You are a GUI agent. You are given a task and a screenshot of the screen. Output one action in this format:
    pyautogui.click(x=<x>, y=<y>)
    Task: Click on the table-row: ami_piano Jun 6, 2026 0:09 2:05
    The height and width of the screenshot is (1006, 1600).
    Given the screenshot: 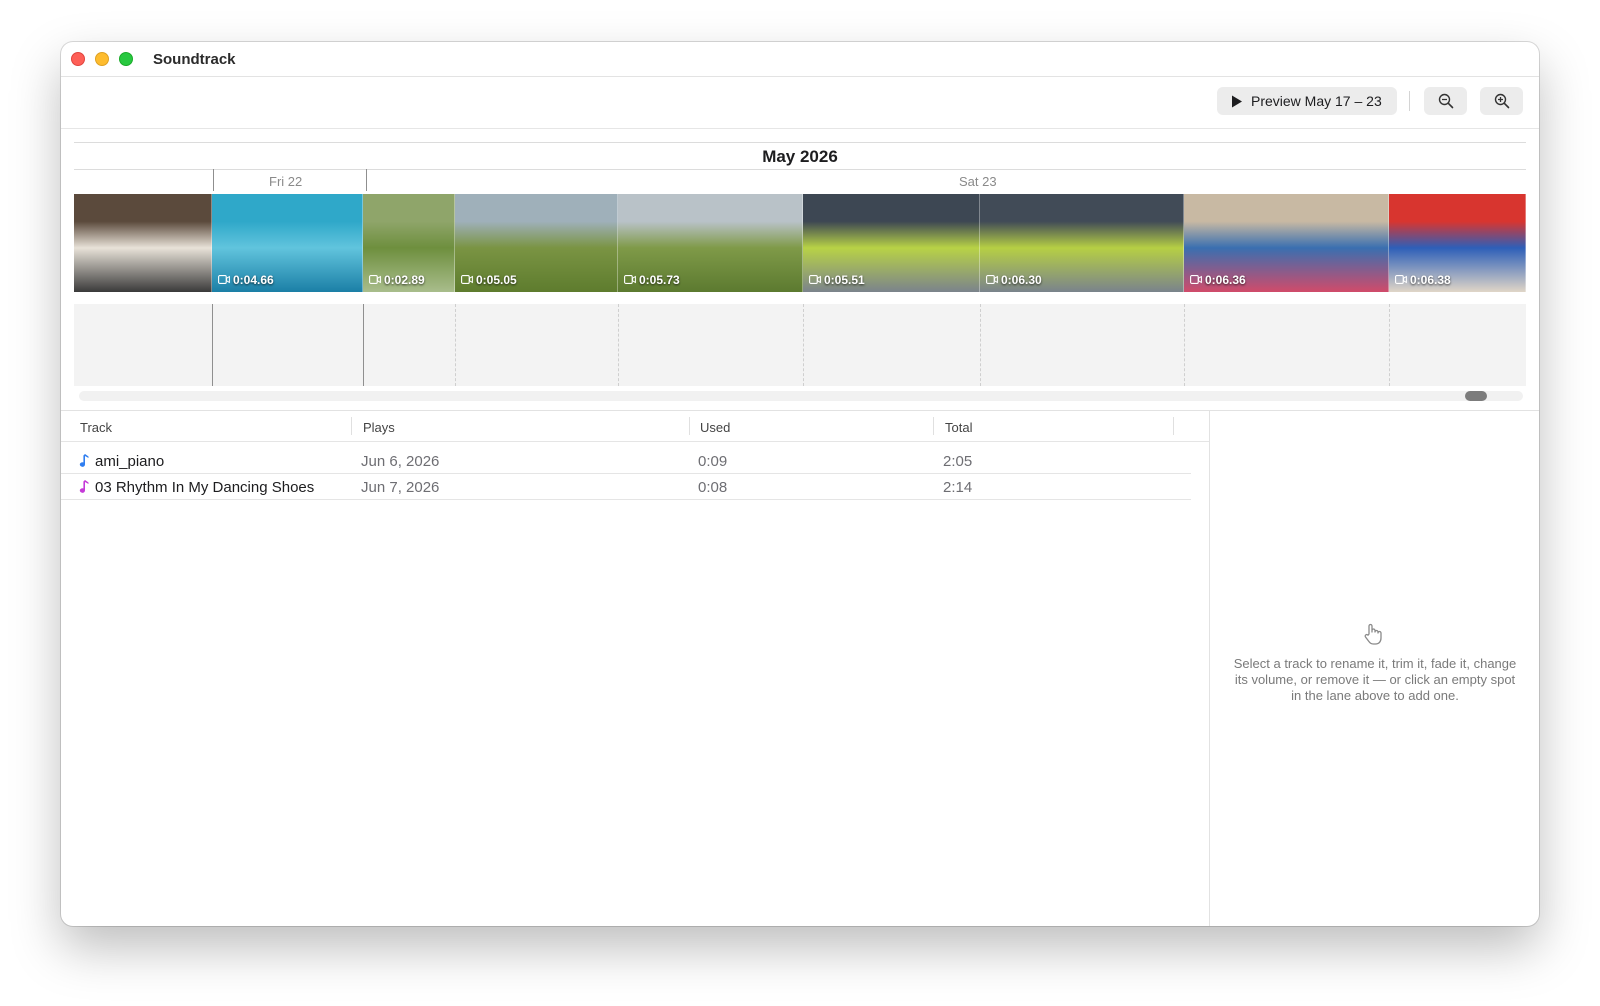 What is the action you would take?
    pyautogui.click(x=626, y=461)
    